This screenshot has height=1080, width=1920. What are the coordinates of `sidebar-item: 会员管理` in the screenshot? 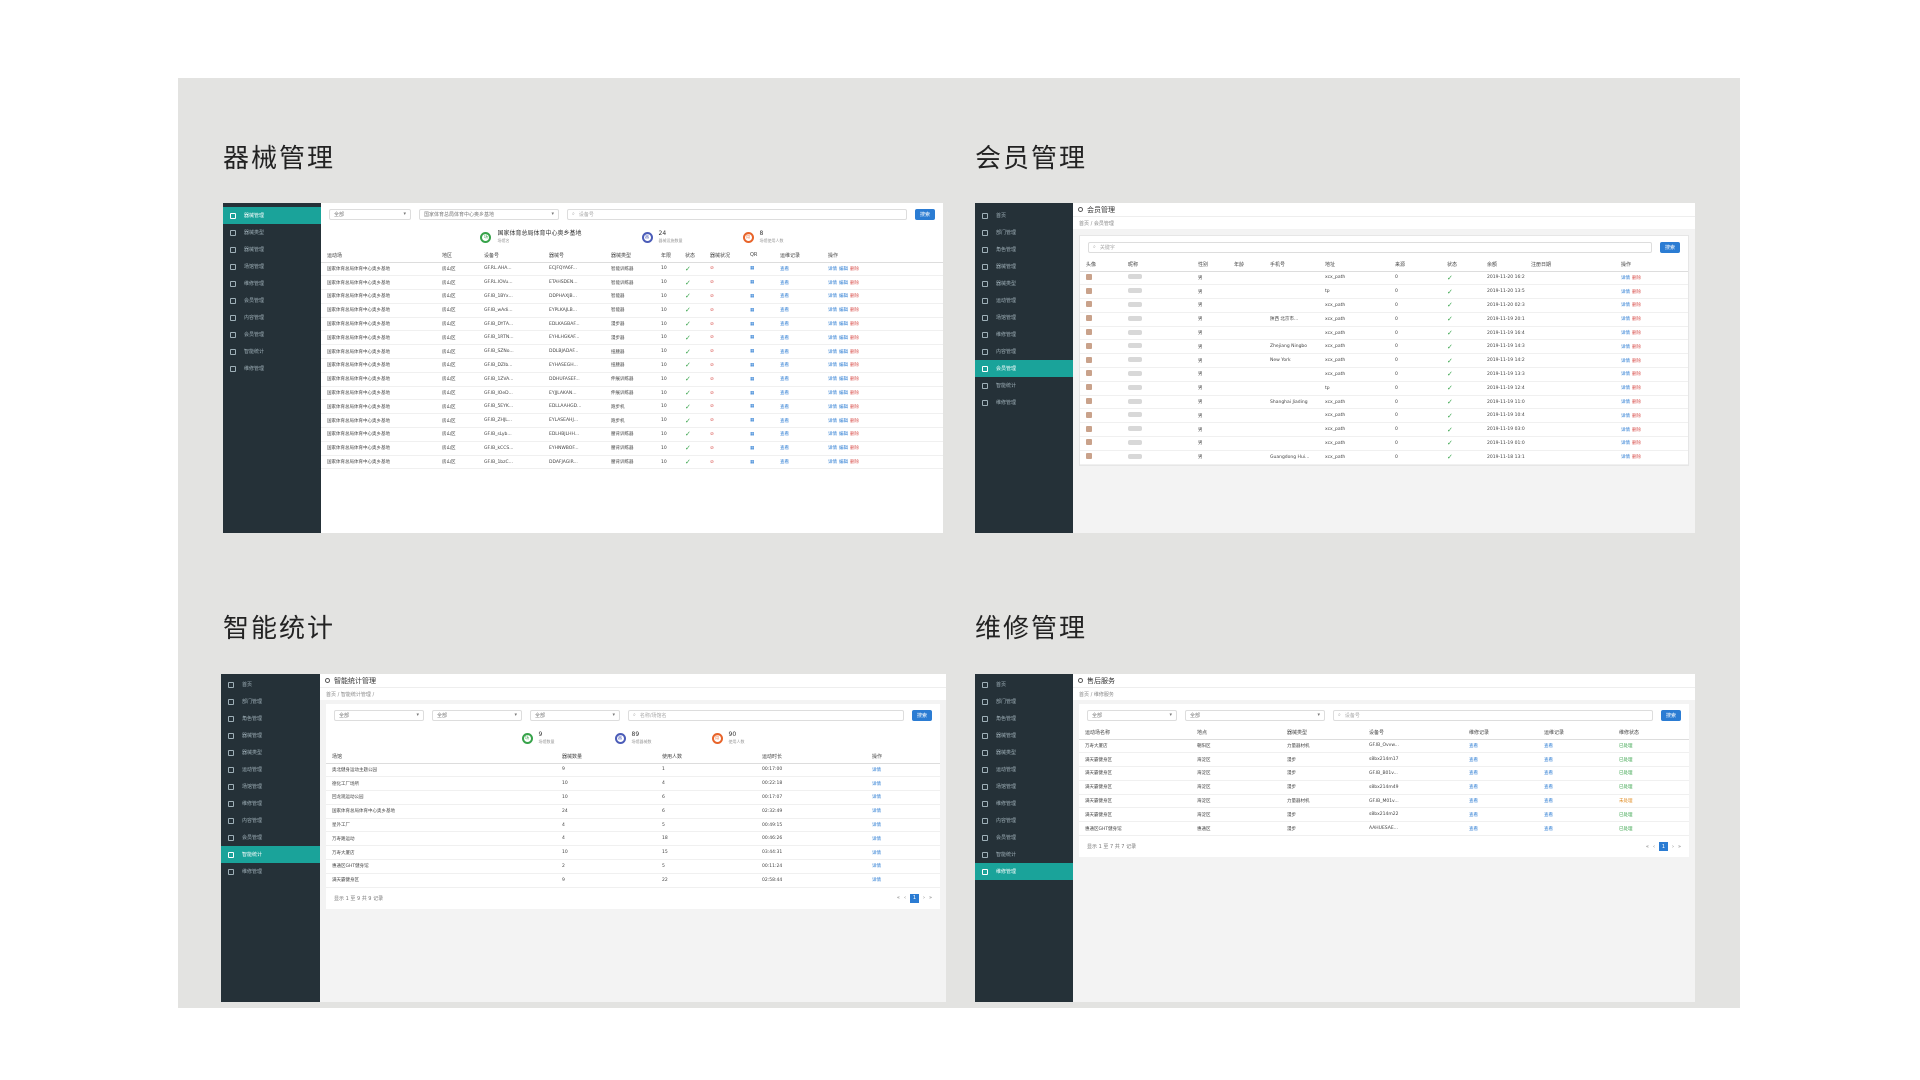 It's located at (1024, 368).